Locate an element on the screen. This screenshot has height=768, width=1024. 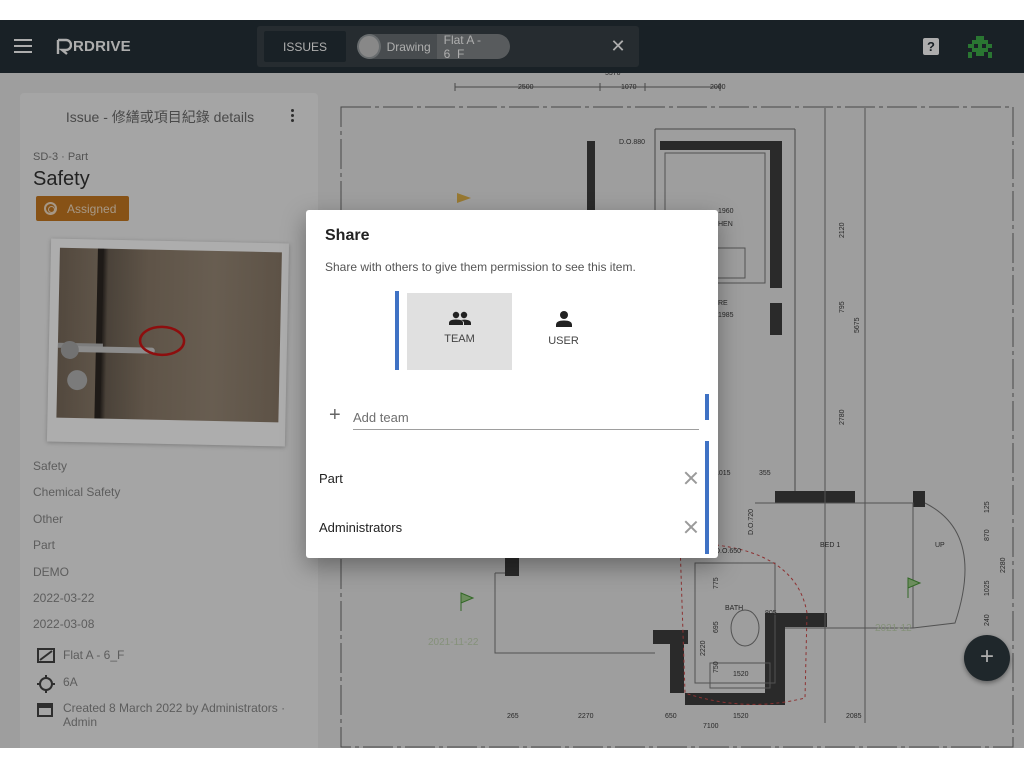
add-icon: + is located at coordinates (335, 415).